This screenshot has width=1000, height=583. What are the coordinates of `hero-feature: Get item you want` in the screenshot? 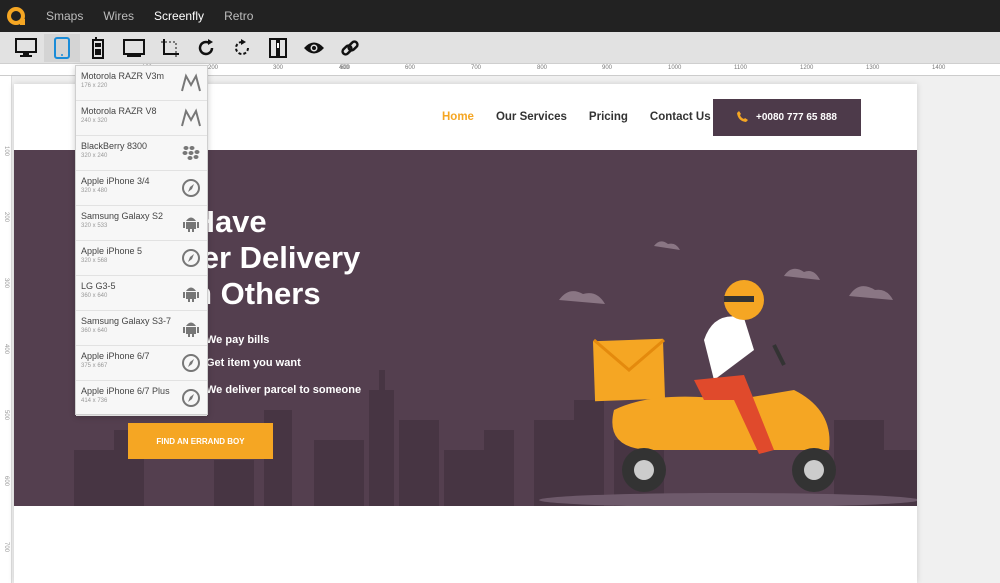 It's located at (253, 363).